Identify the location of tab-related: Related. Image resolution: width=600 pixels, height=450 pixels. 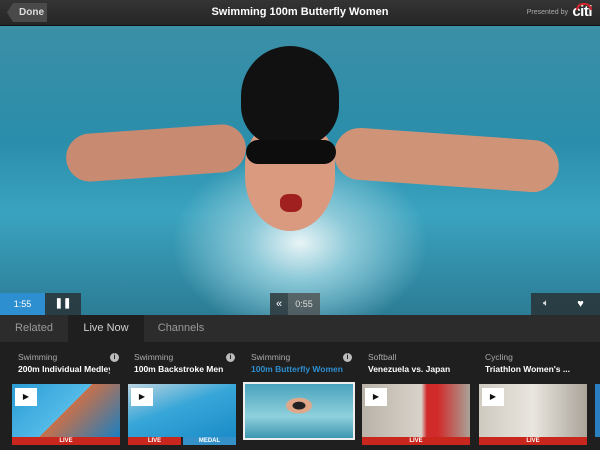
(34, 328).